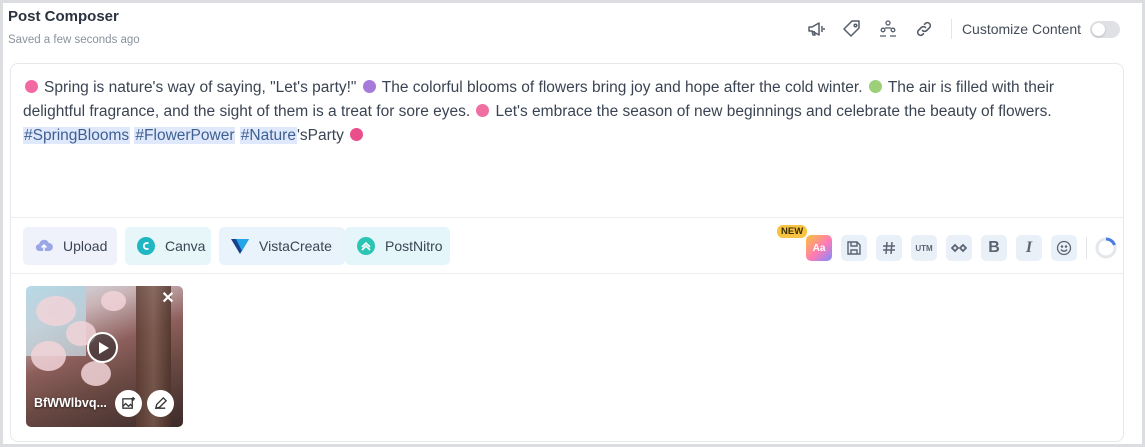  Describe the element at coordinates (77, 135) in the screenshot. I see `hashtag-spring-blooms: #SpringBlooms` at that location.